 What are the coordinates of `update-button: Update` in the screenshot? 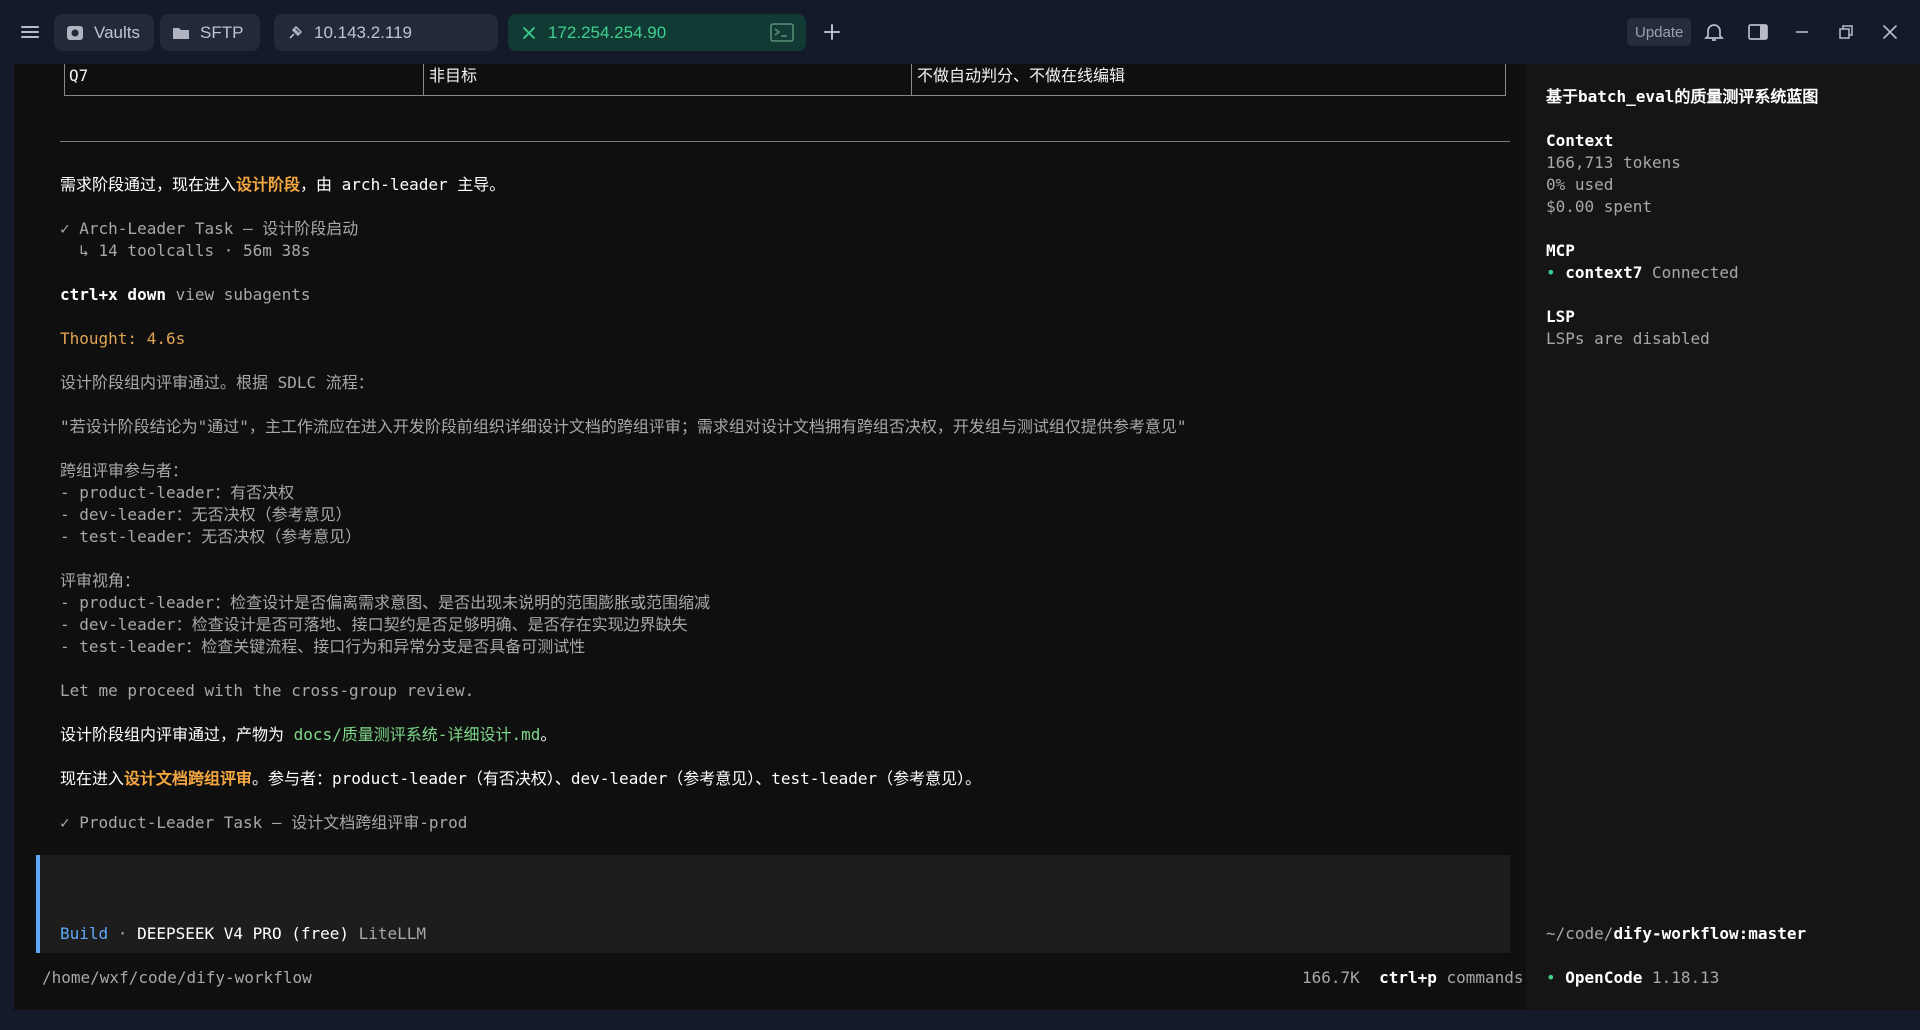 It's located at (1659, 32).